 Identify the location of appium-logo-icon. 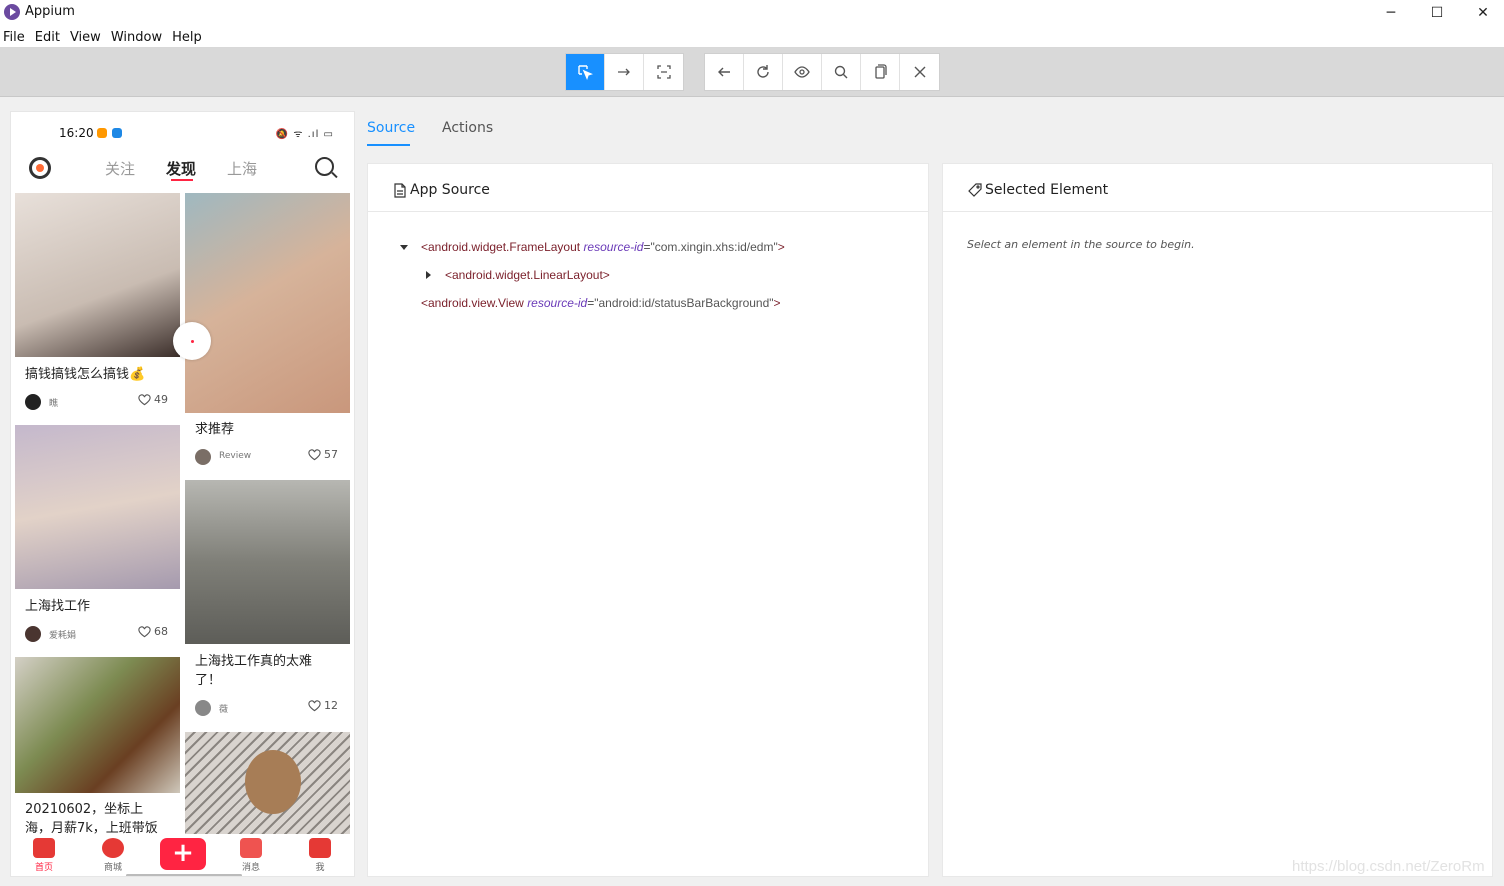
(12, 12).